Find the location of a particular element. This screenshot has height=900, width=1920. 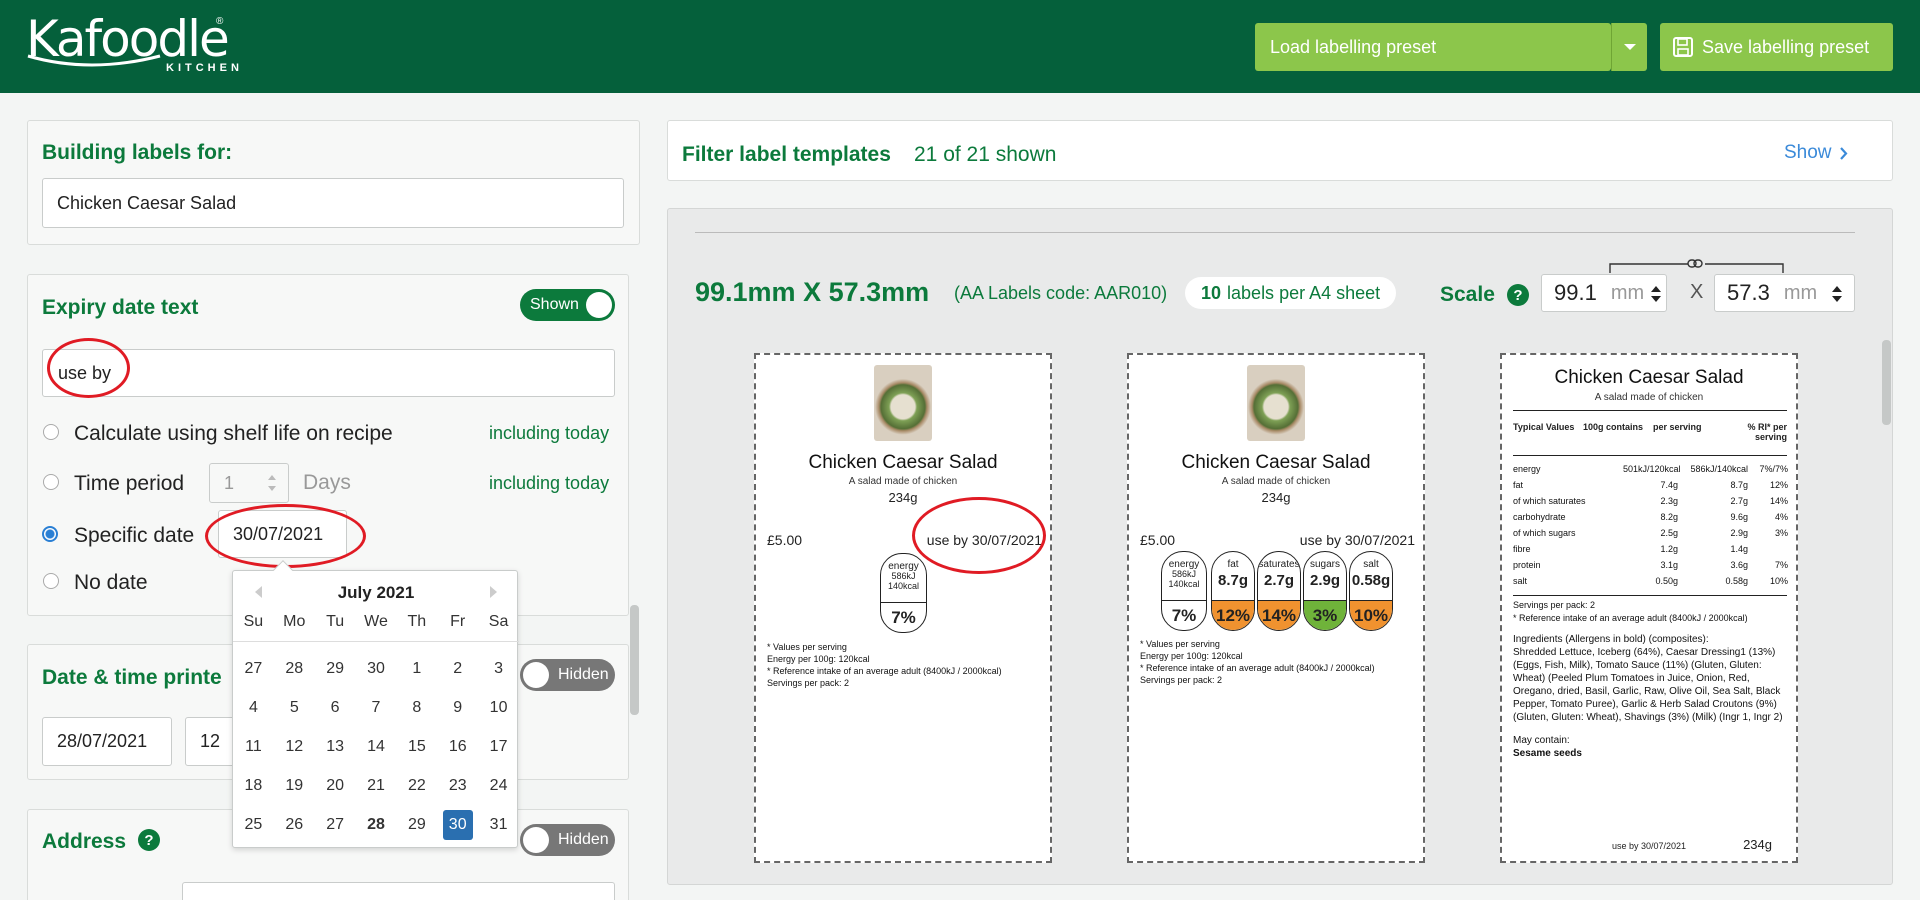

calendar-day-number: 3 is located at coordinates (499, 668).